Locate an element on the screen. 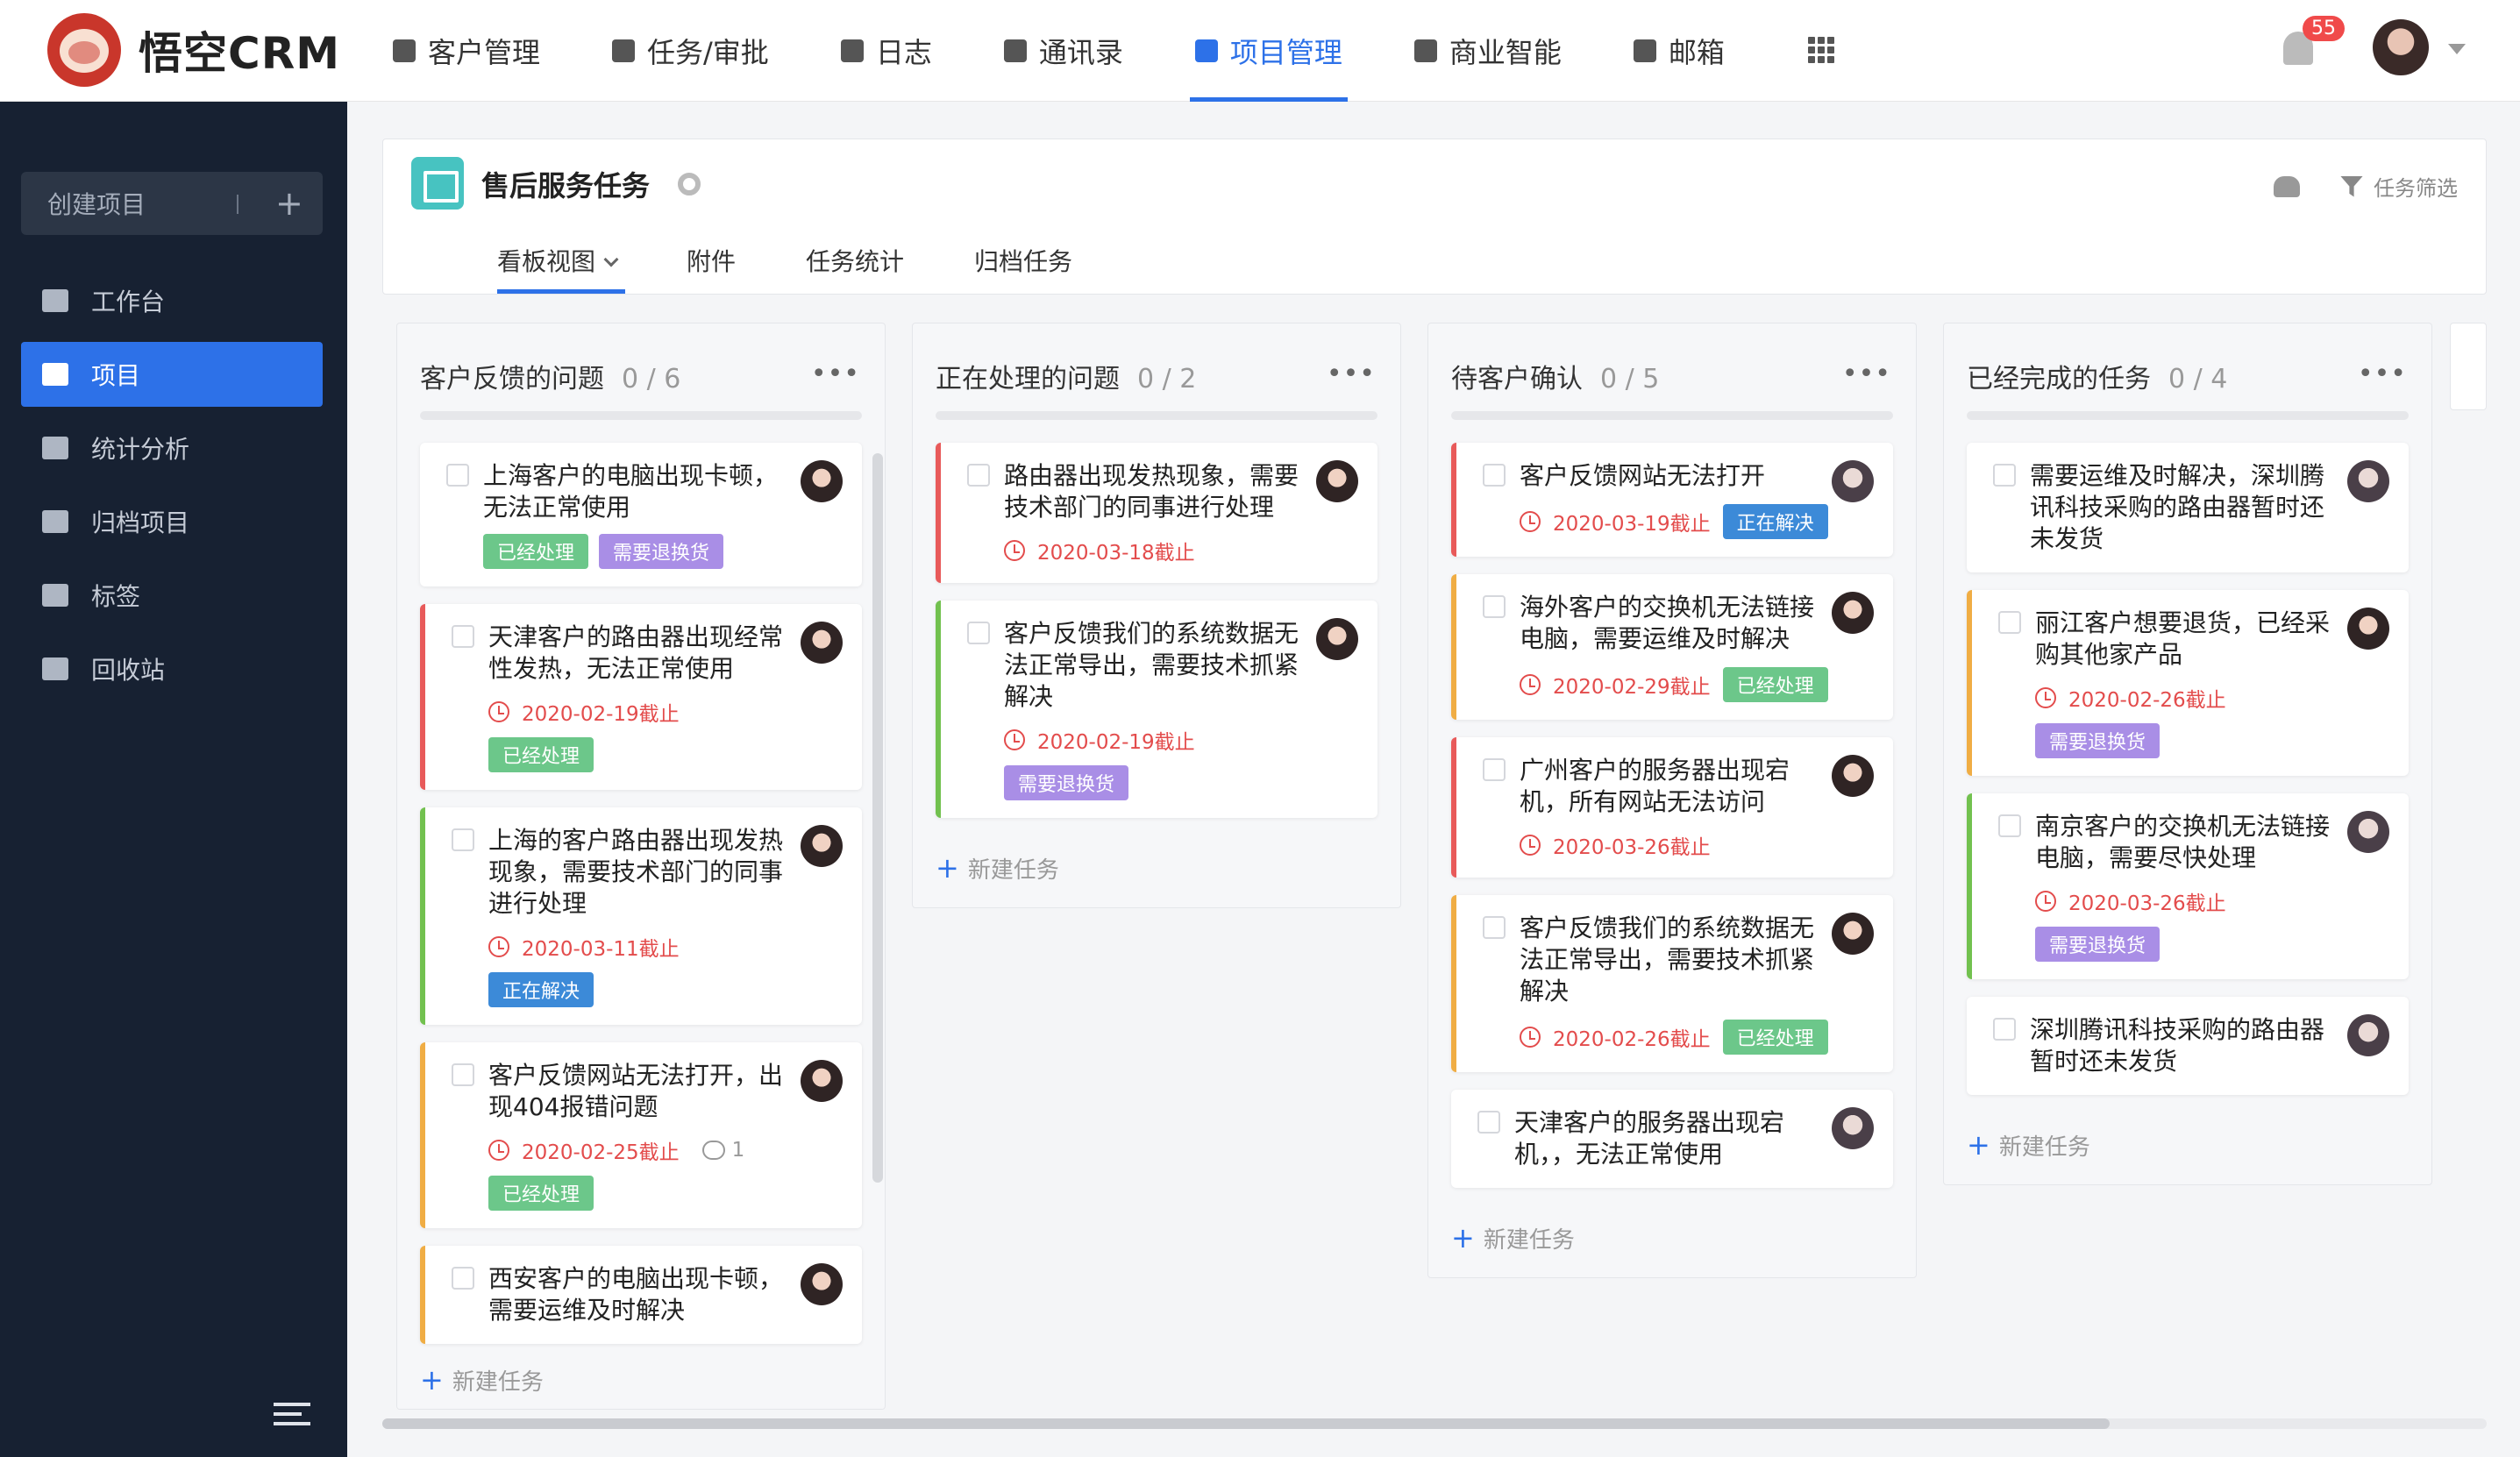 The height and width of the screenshot is (1457, 2520). task-card: 需要运维及时解决，深圳腾讯科技采购的路由器暂时还未发货 is located at coordinates (2188, 507).